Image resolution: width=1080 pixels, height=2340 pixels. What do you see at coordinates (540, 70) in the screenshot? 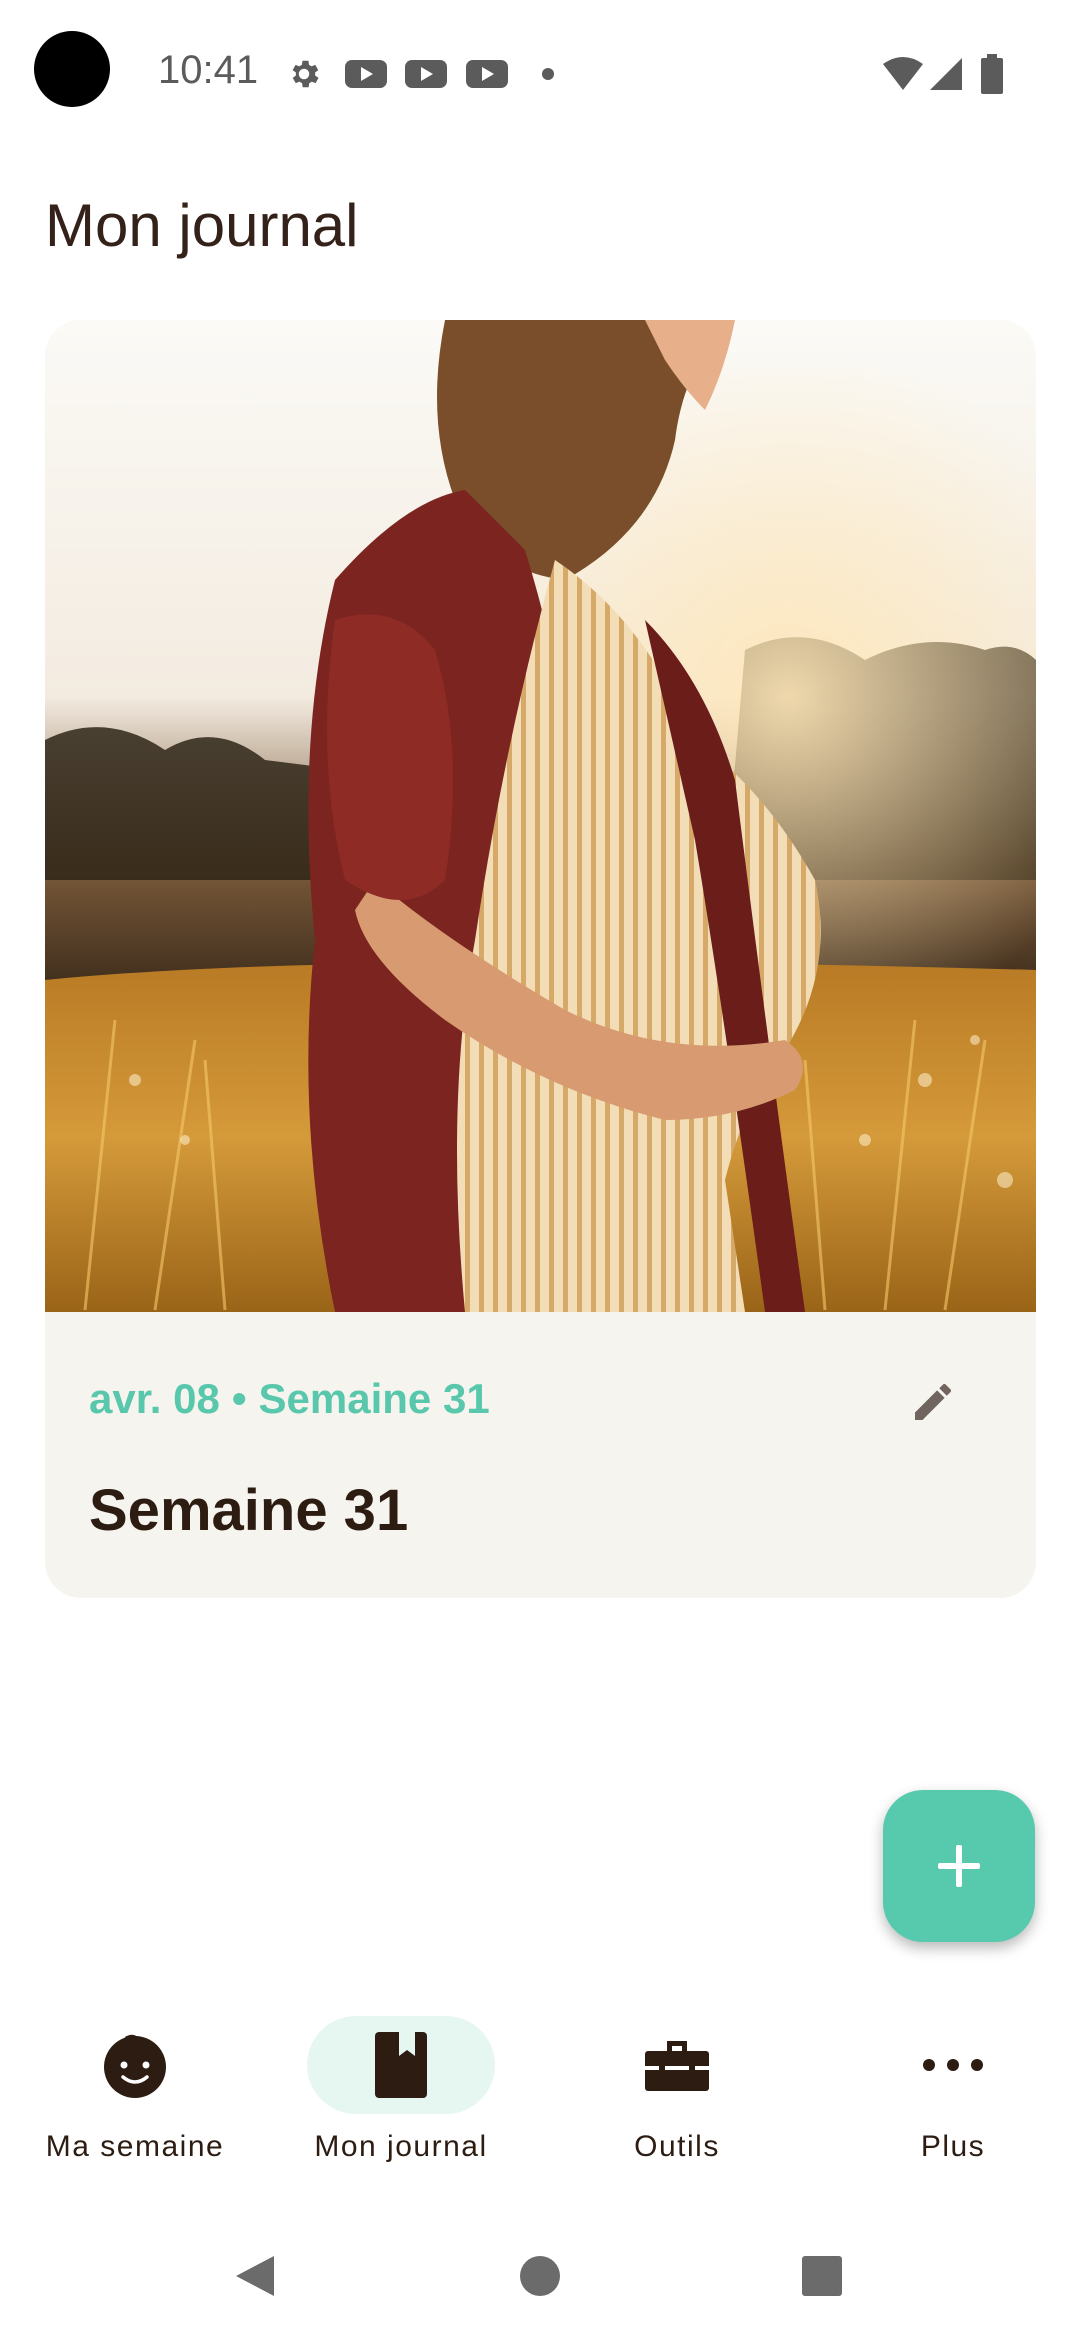
I see `status-bar: 10:41` at bounding box center [540, 70].